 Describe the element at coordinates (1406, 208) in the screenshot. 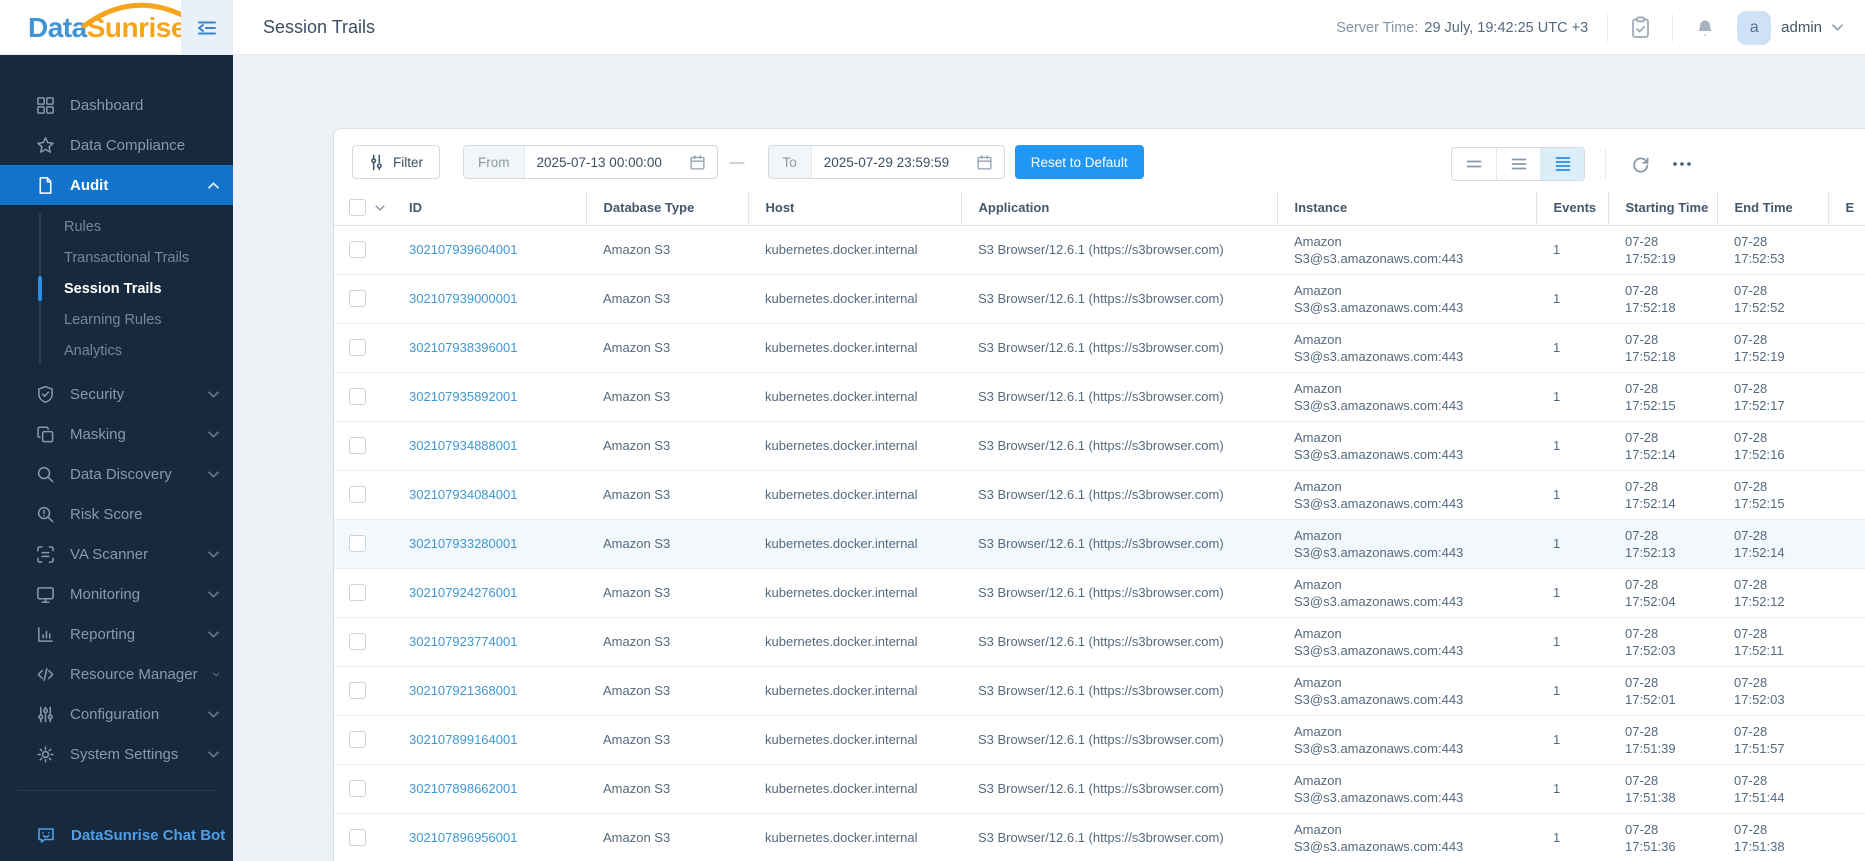

I see `column-header-instance: Instance` at that location.